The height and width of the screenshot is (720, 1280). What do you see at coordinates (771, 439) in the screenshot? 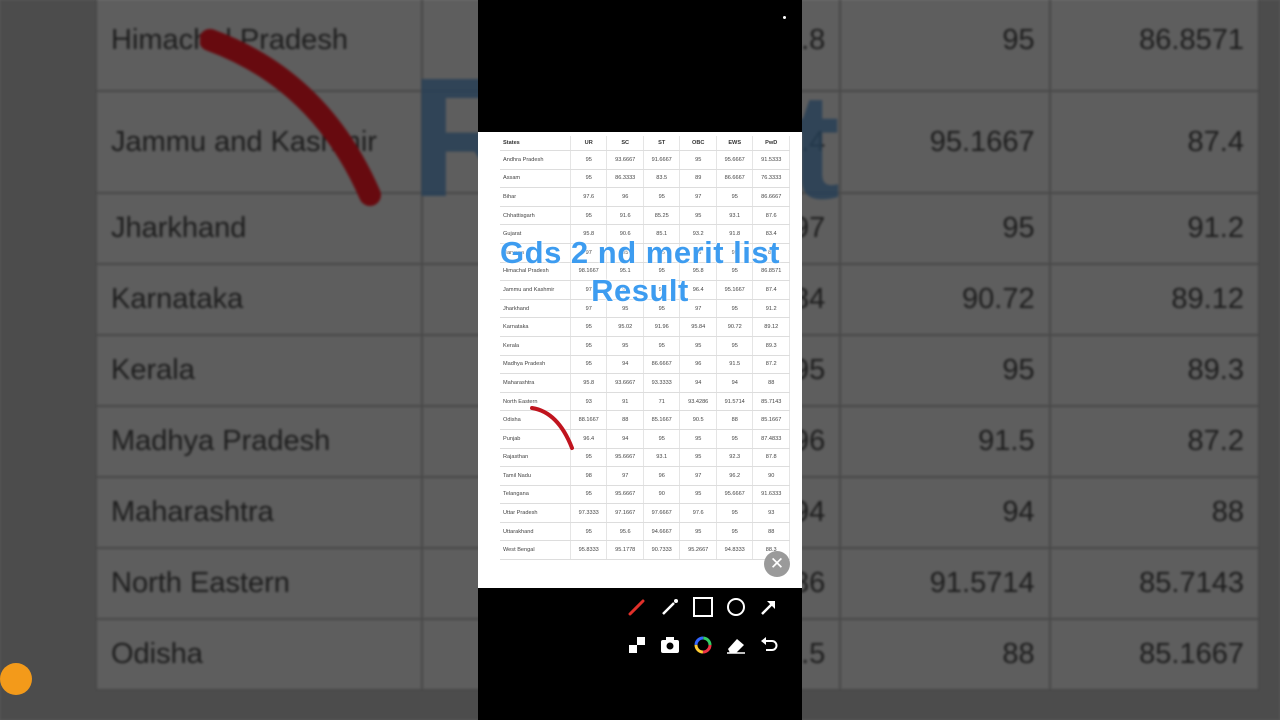
I see `value-cell: 87.4833` at bounding box center [771, 439].